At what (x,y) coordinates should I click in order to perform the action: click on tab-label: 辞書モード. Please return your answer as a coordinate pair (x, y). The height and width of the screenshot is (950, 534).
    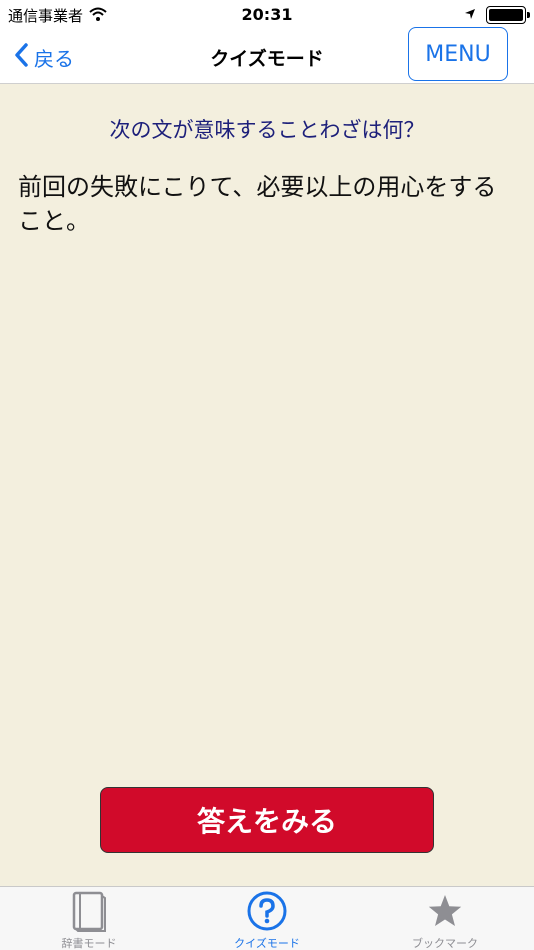
    Looking at the image, I should click on (89, 943).